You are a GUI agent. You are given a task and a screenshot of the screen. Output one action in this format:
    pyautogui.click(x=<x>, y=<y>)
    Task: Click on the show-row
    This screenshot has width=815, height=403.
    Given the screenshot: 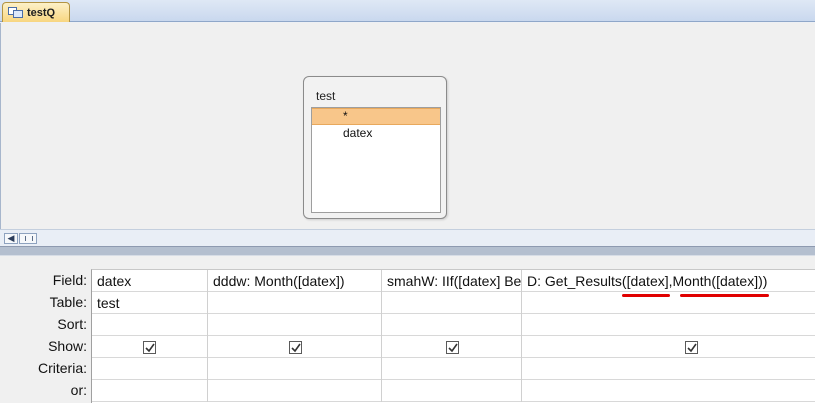 What is the action you would take?
    pyautogui.click(x=453, y=347)
    